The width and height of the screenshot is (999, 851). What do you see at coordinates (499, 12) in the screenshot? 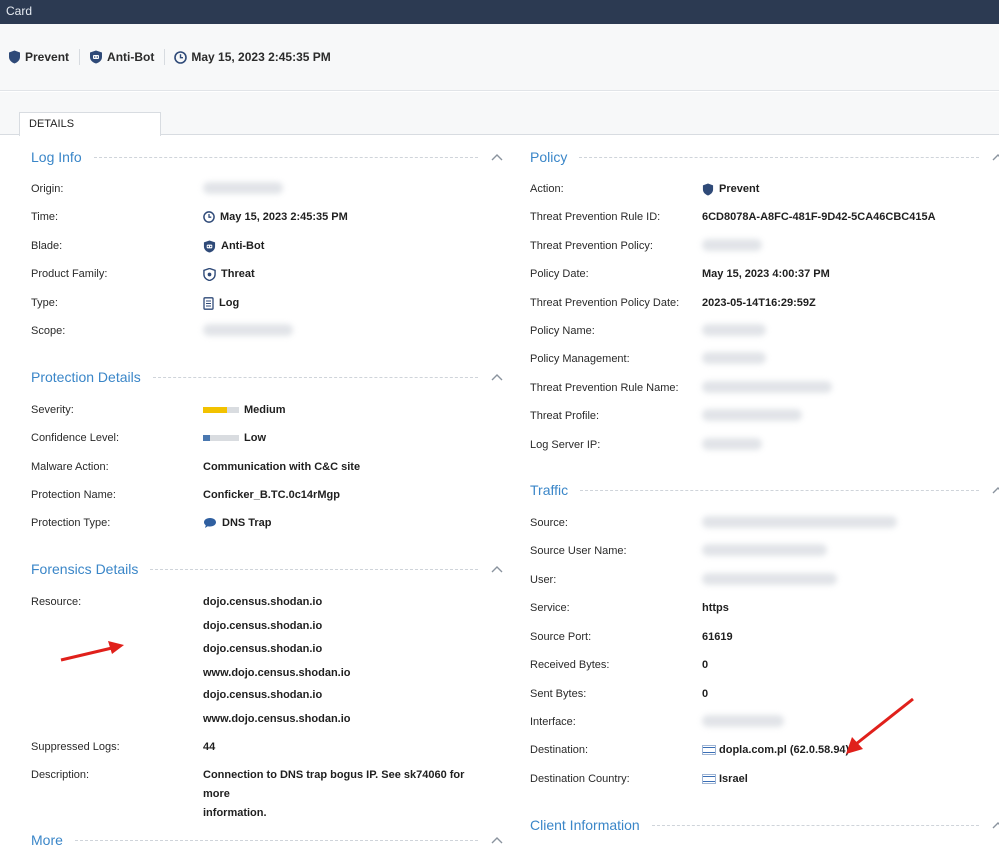
I see `window-title: Card` at bounding box center [499, 12].